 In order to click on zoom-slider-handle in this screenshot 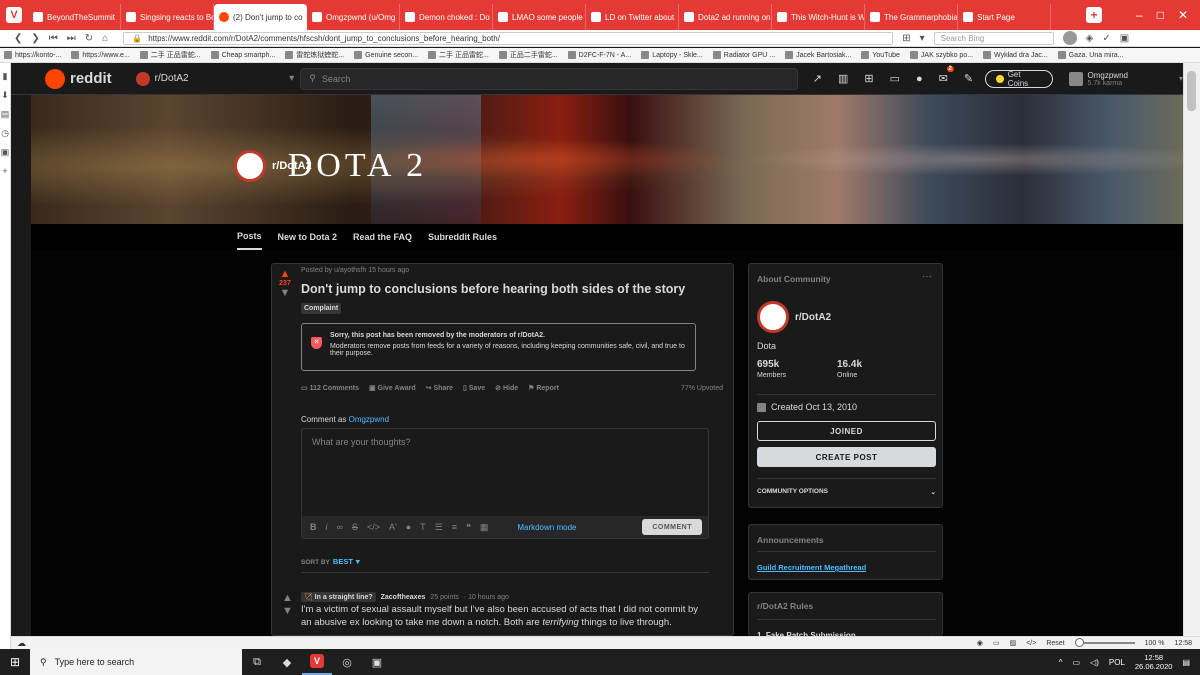, I will do `click(1079, 642)`.